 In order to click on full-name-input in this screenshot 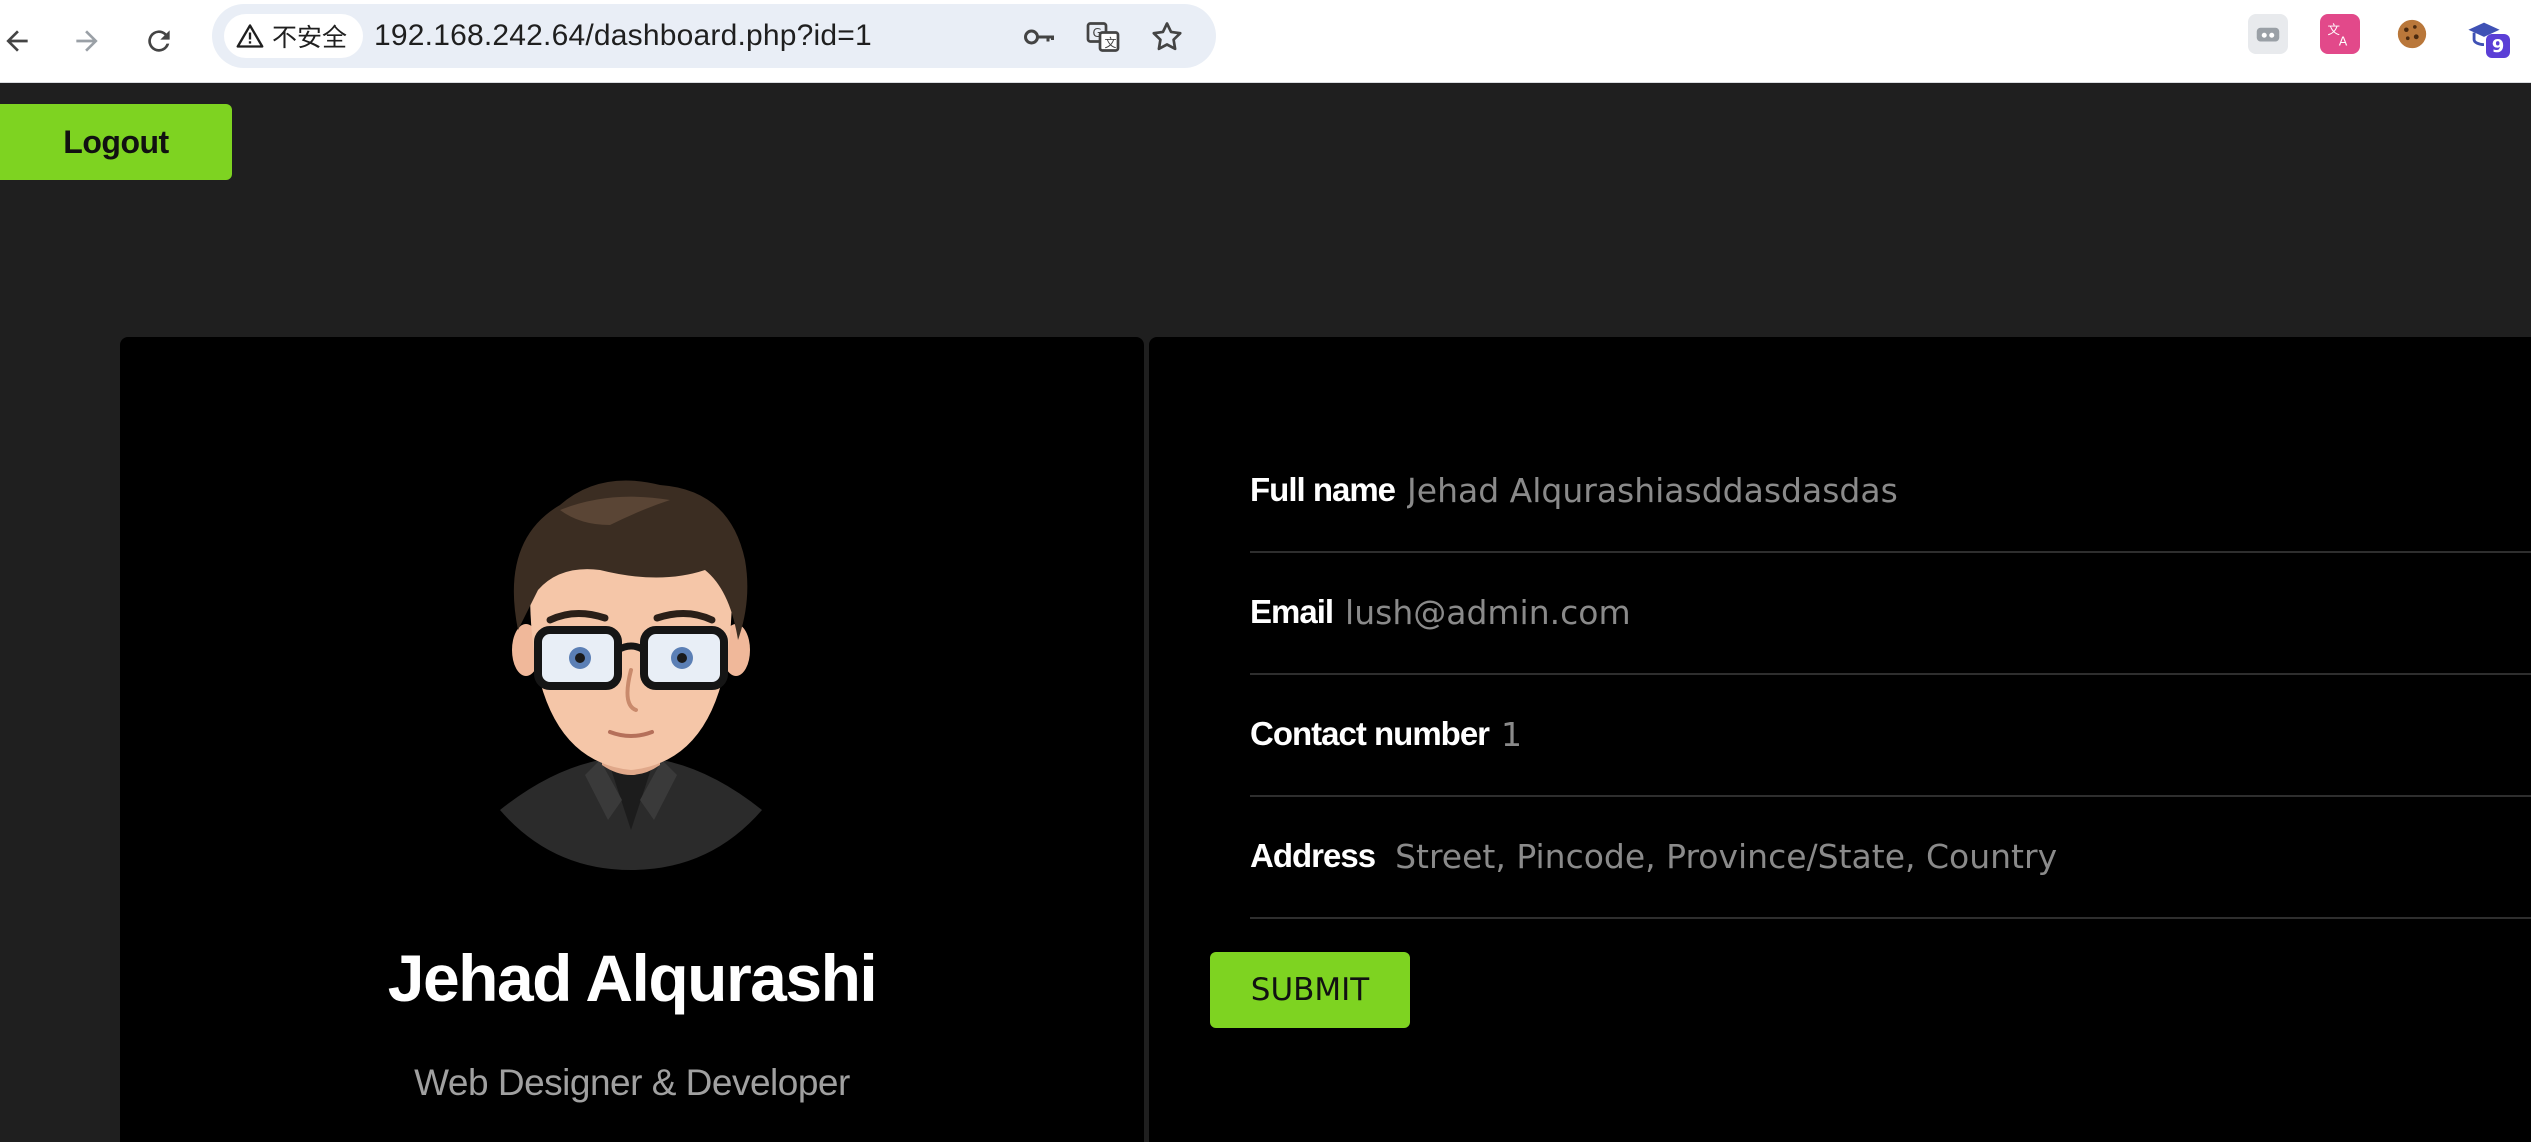, I will do `click(1969, 490)`.